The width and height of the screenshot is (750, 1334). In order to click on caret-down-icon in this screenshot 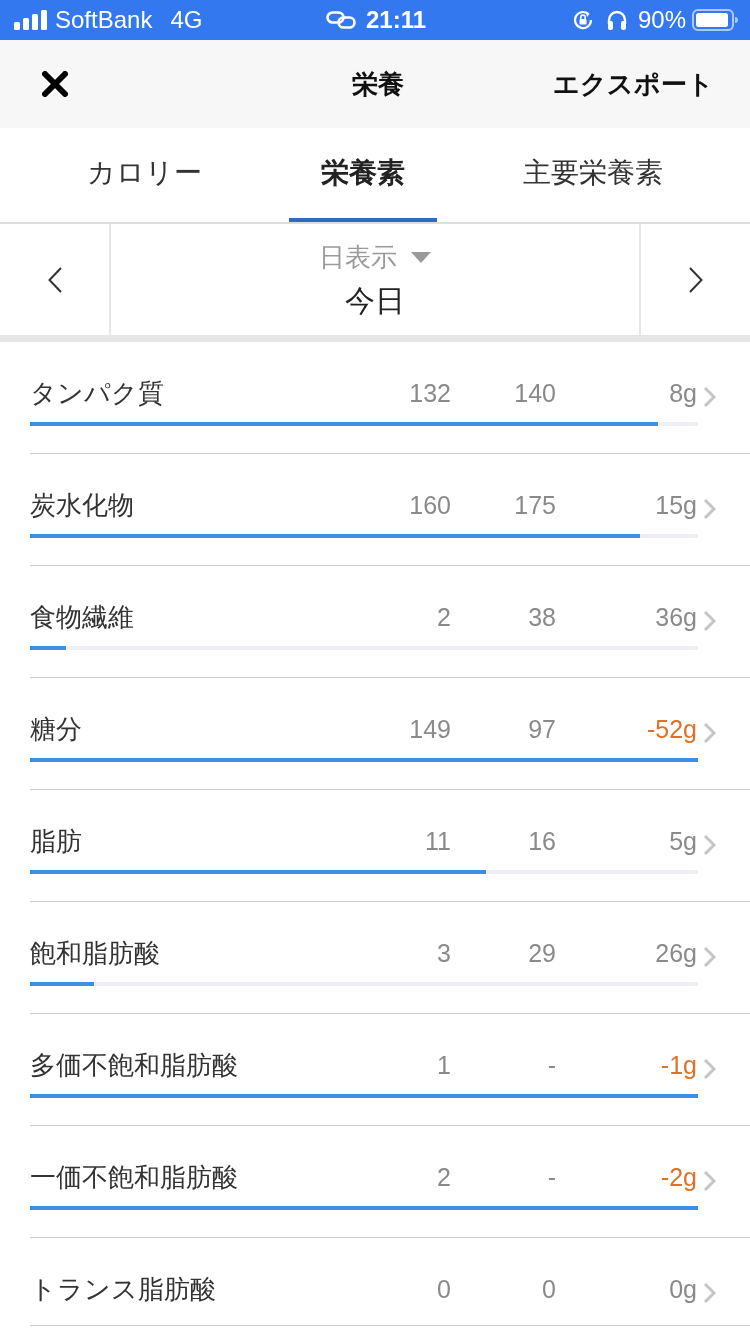, I will do `click(421, 257)`.